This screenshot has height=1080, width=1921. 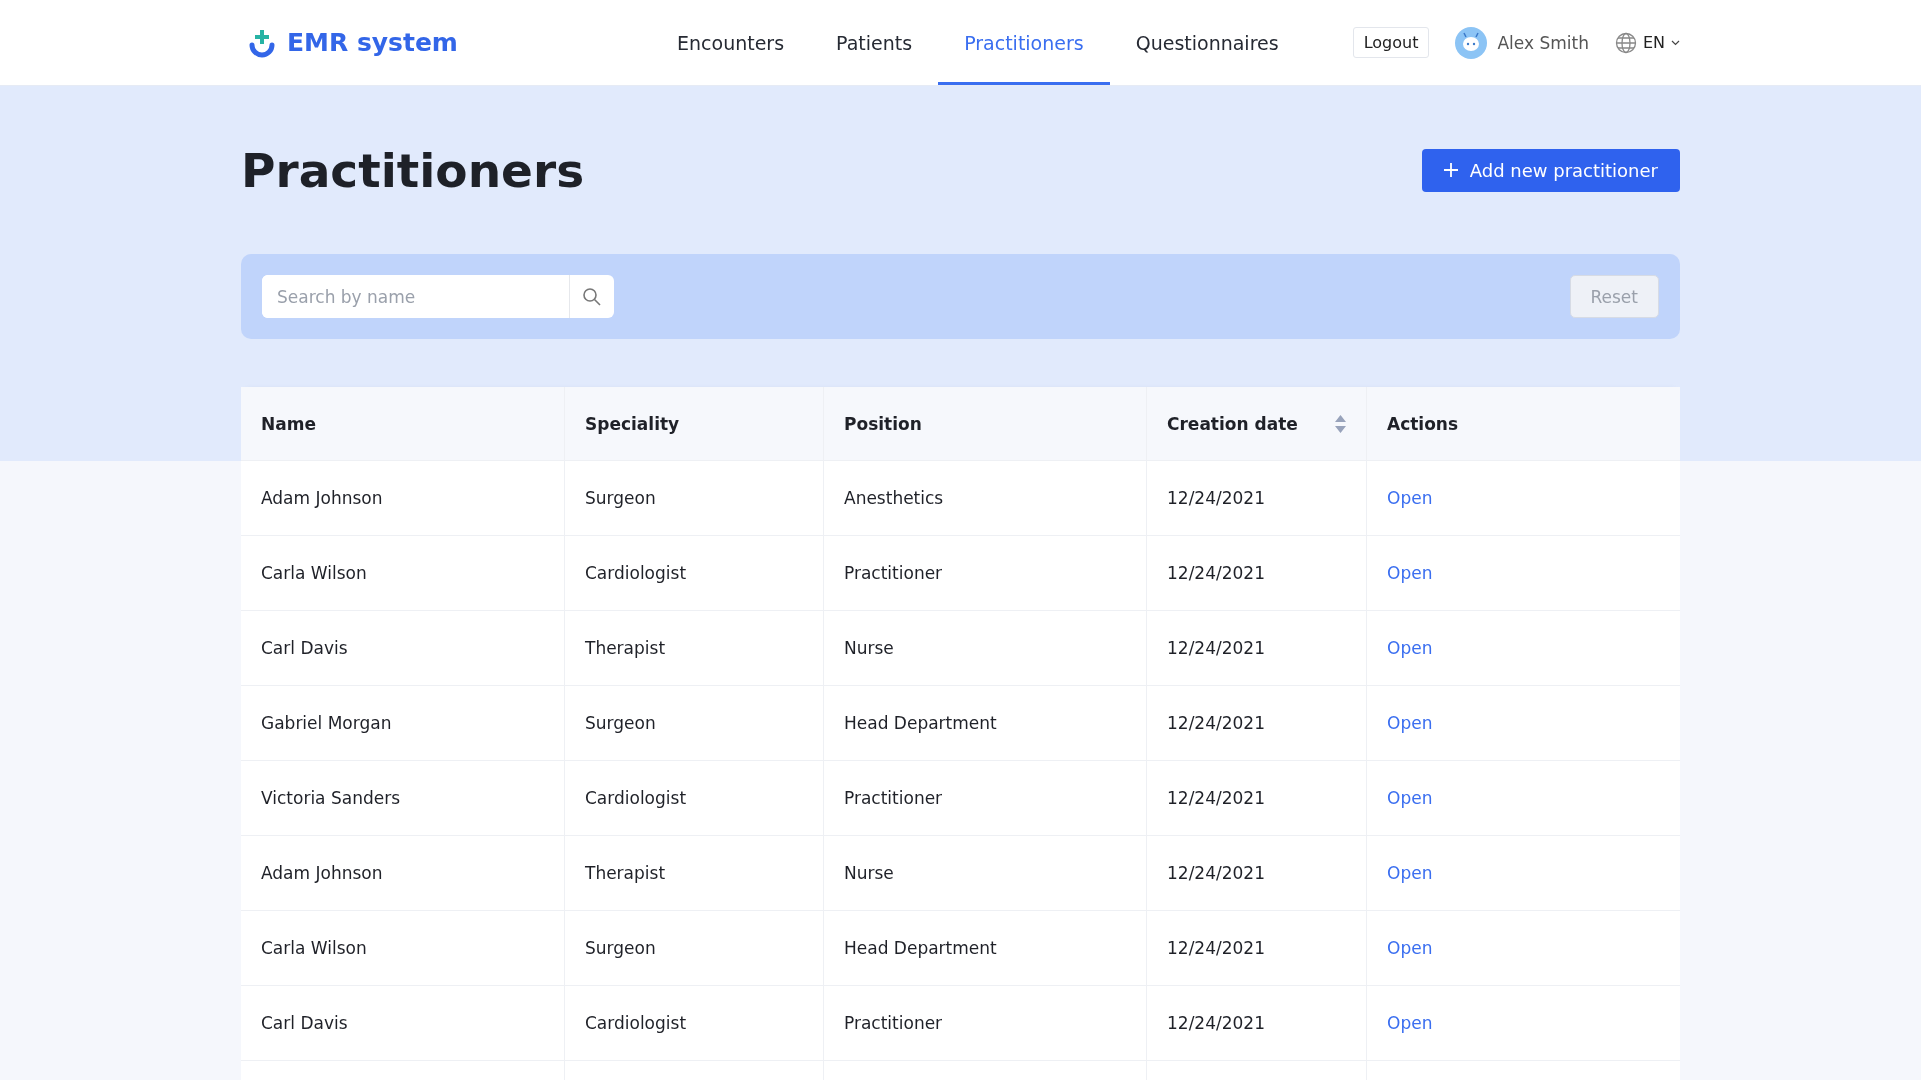 What do you see at coordinates (288, 423) in the screenshot?
I see `column-header: Name` at bounding box center [288, 423].